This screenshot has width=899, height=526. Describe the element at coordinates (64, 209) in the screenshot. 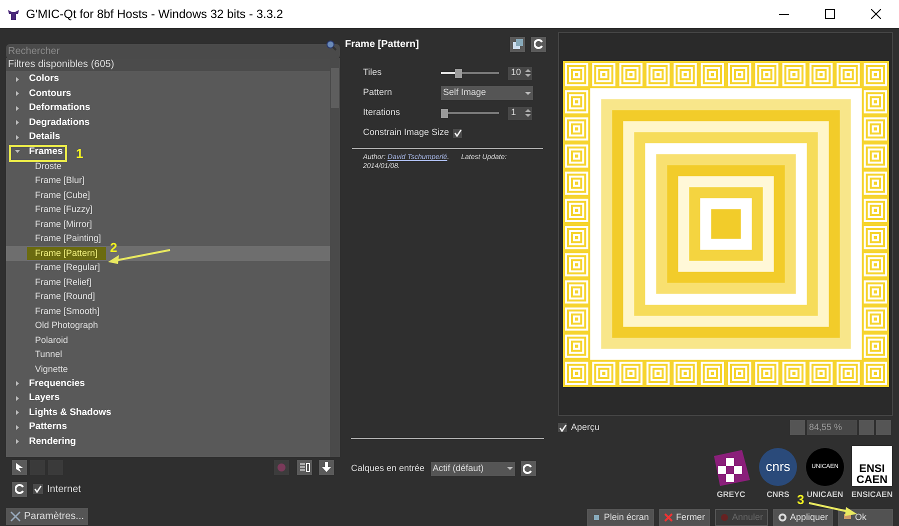

I see `tree-item: Frame [Fuzzy]` at that location.